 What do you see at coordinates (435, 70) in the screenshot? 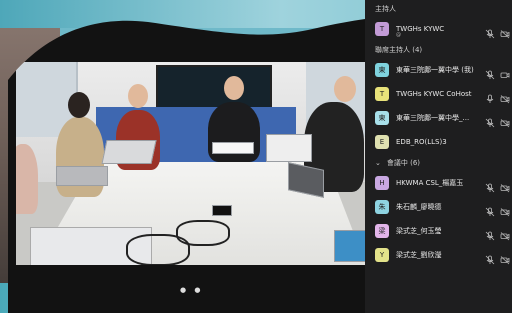
I see `participant-name: 東華三院鄺一翼中學 (我)` at bounding box center [435, 70].